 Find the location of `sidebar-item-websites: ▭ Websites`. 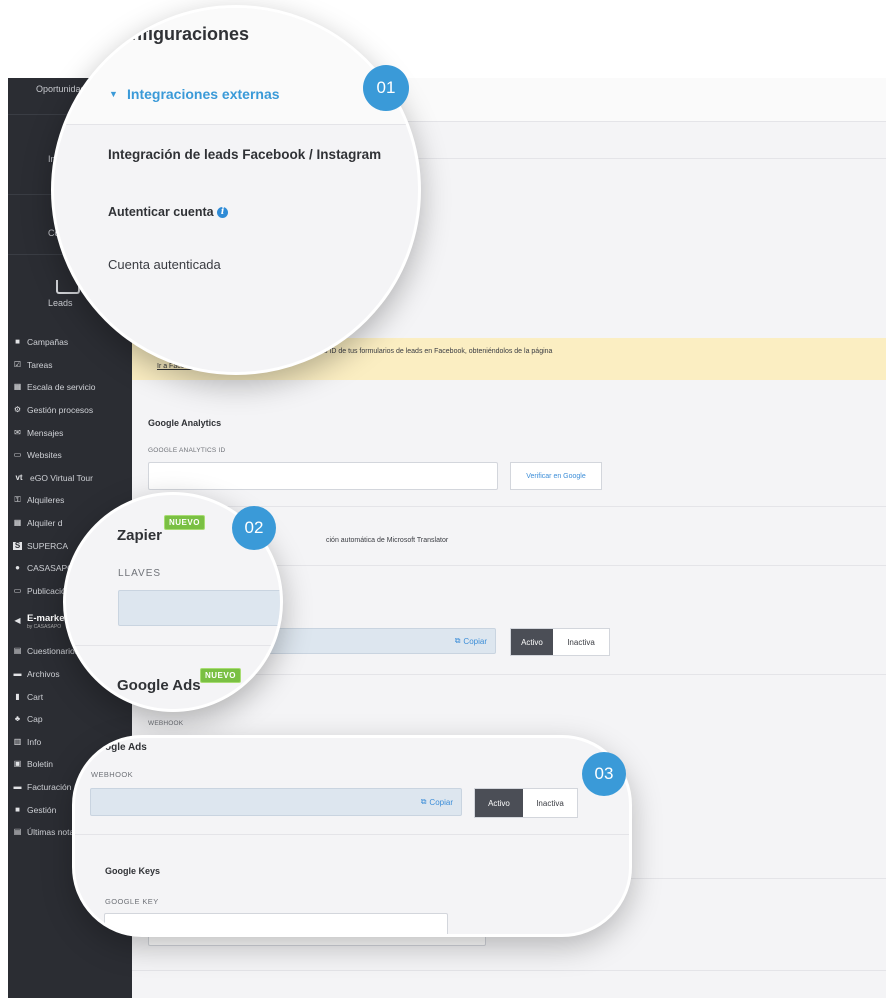

sidebar-item-websites: ▭ Websites is located at coordinates (70, 455).